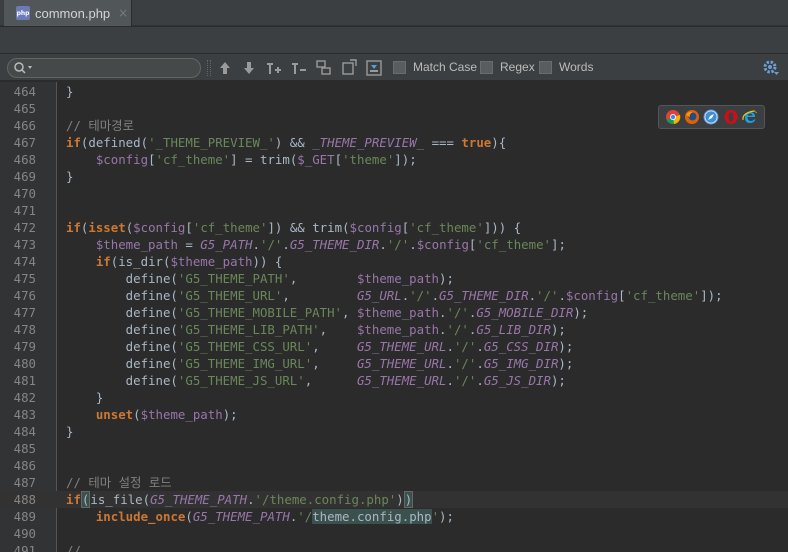 Image resolution: width=788 pixels, height=552 pixels. Describe the element at coordinates (299, 68) in the screenshot. I see `remove-occurrence-icon` at that location.